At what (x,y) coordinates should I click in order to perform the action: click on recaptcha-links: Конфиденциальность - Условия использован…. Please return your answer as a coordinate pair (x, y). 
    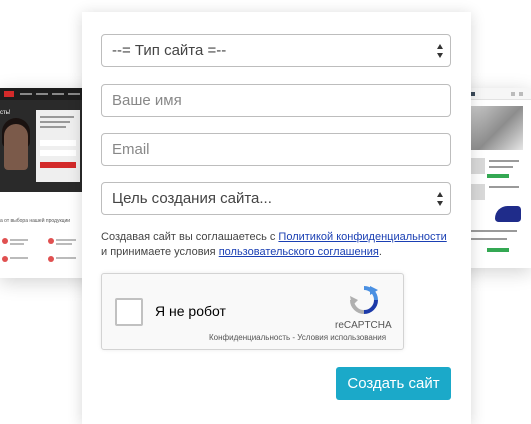
    Looking at the image, I should click on (297, 337).